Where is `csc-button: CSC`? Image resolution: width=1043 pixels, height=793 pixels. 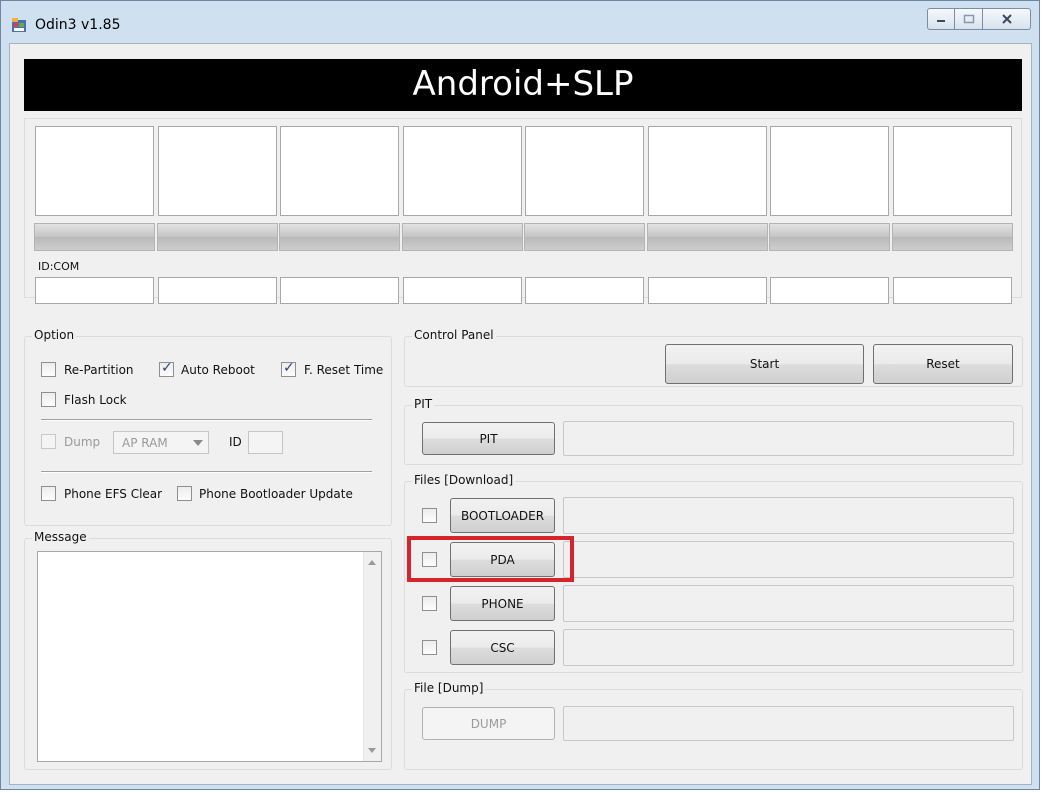
csc-button: CSC is located at coordinates (502, 647).